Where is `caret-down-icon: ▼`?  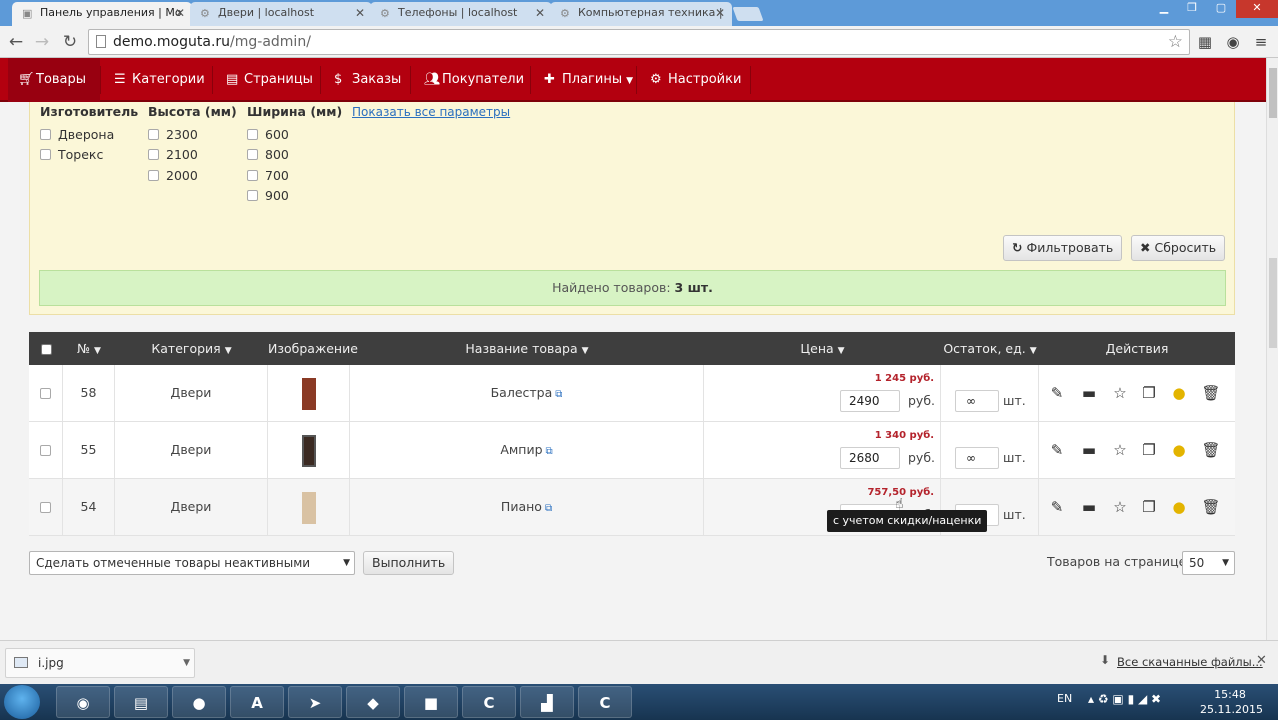 caret-down-icon: ▼ is located at coordinates (186, 663).